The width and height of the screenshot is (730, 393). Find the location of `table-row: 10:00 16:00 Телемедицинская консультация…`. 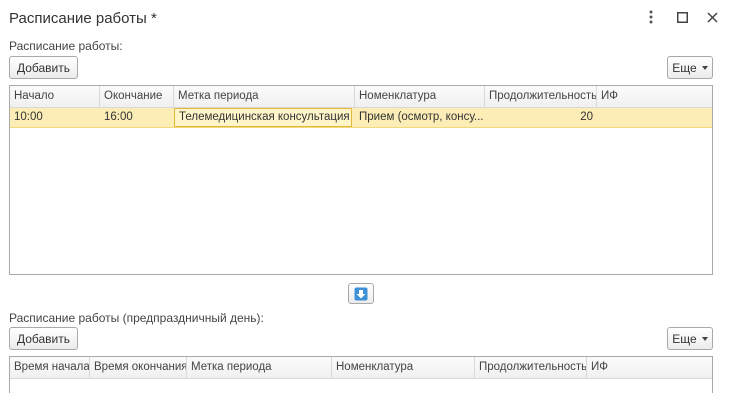

table-row: 10:00 16:00 Телемедицинская консультация… is located at coordinates (361, 118).